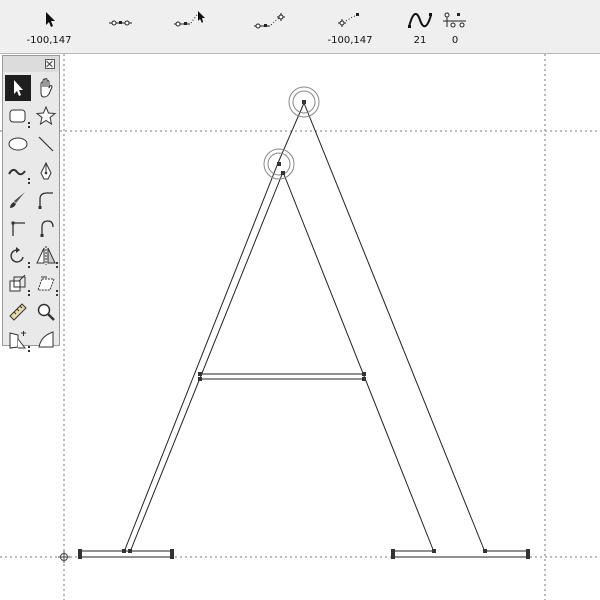 The image size is (600, 600). I want to click on brush-tool, so click(18, 200).